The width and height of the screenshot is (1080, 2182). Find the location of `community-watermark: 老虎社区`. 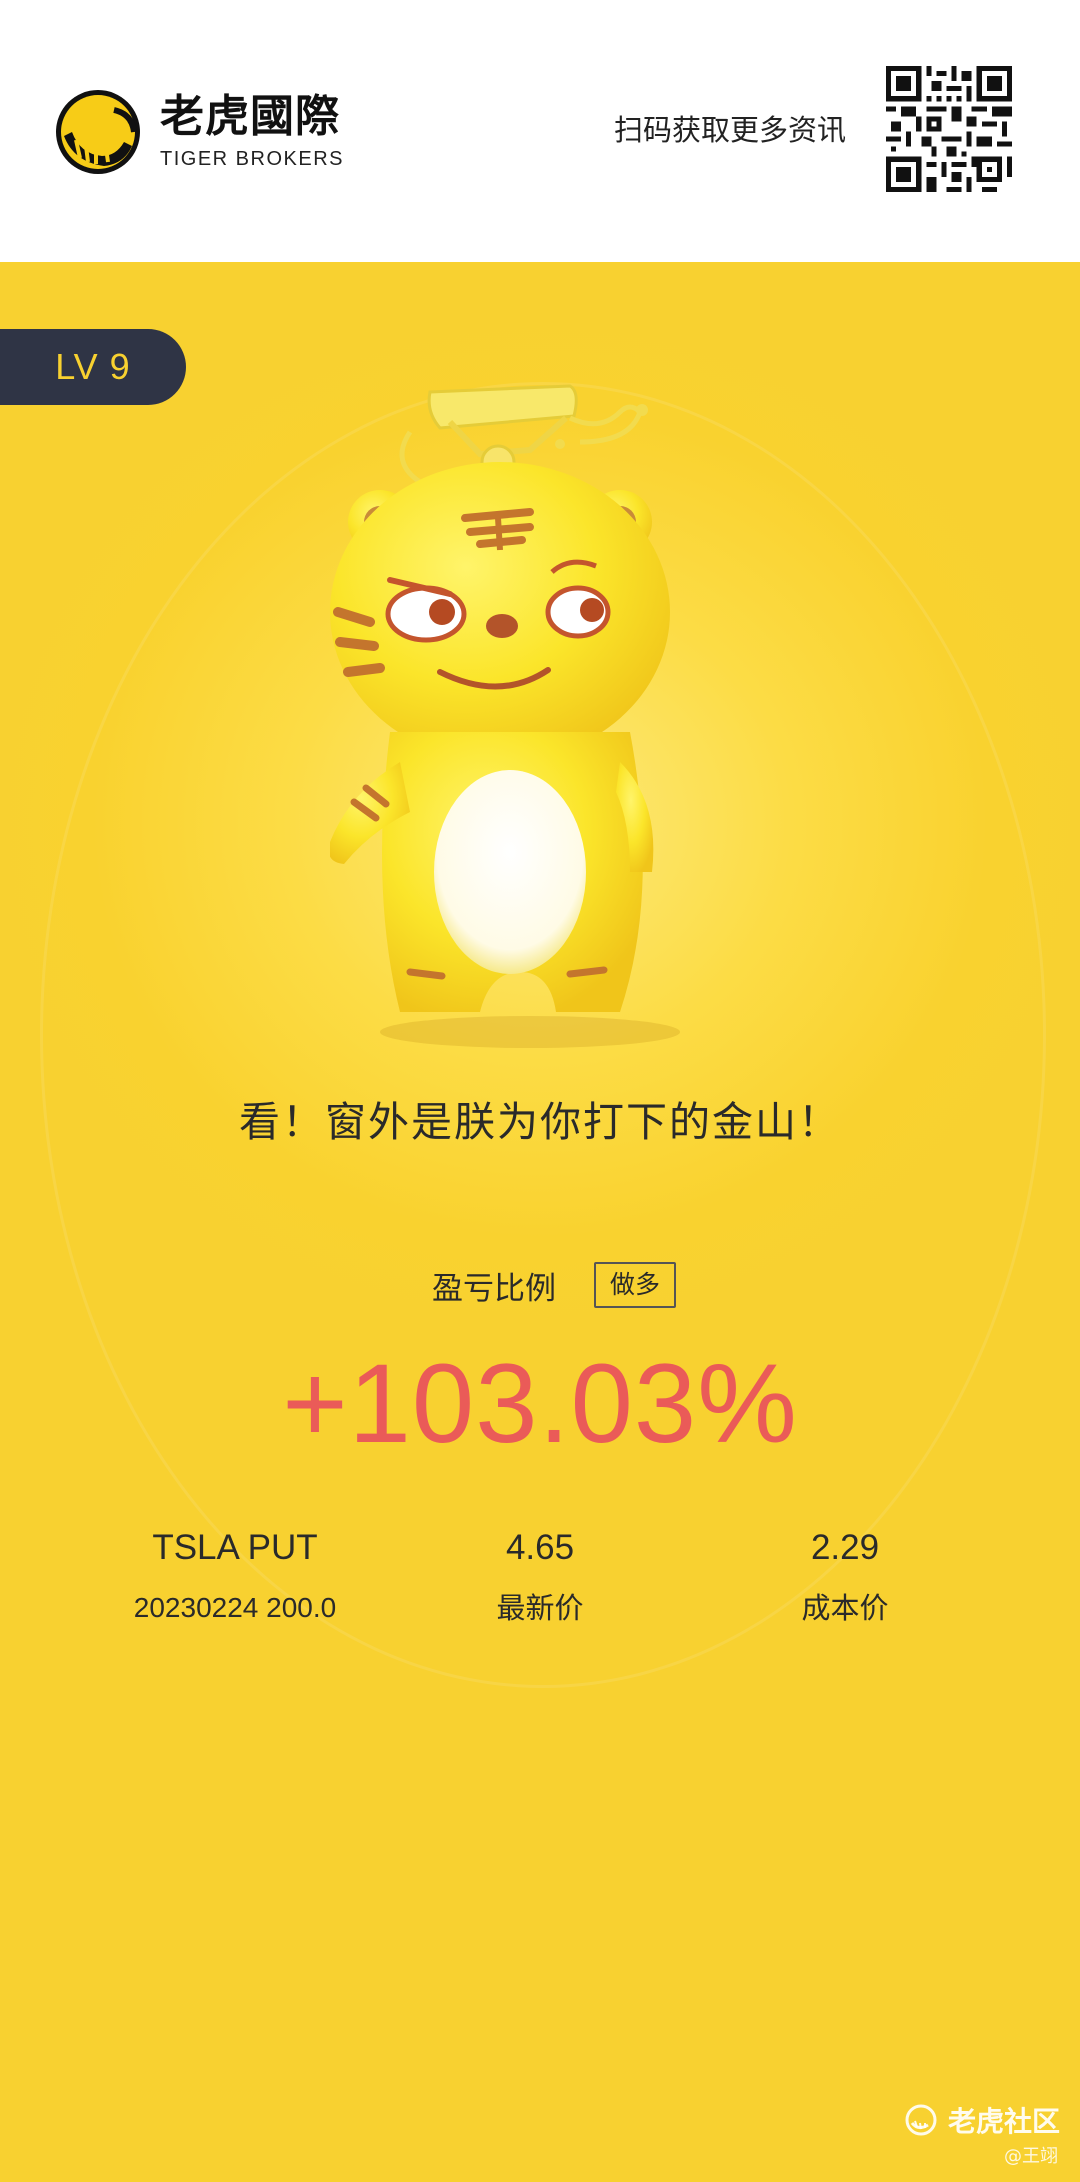

community-watermark: 老虎社区 is located at coordinates (982, 2120).